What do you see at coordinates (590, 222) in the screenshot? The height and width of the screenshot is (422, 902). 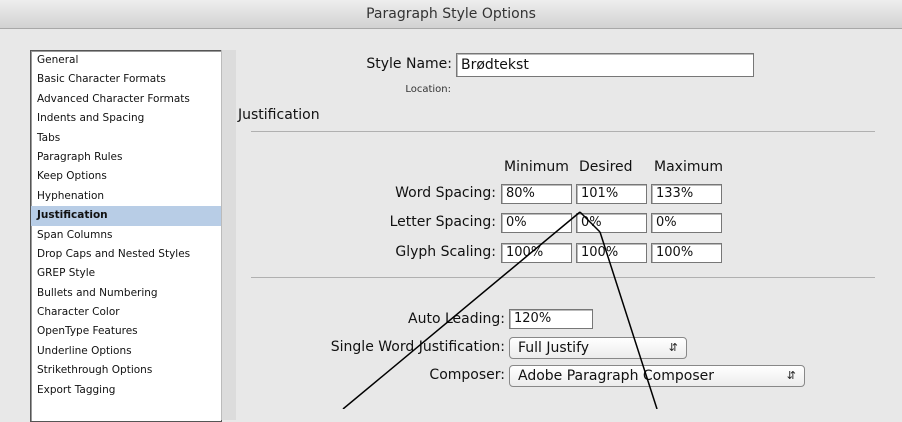 I see `annotation-line-tip` at bounding box center [590, 222].